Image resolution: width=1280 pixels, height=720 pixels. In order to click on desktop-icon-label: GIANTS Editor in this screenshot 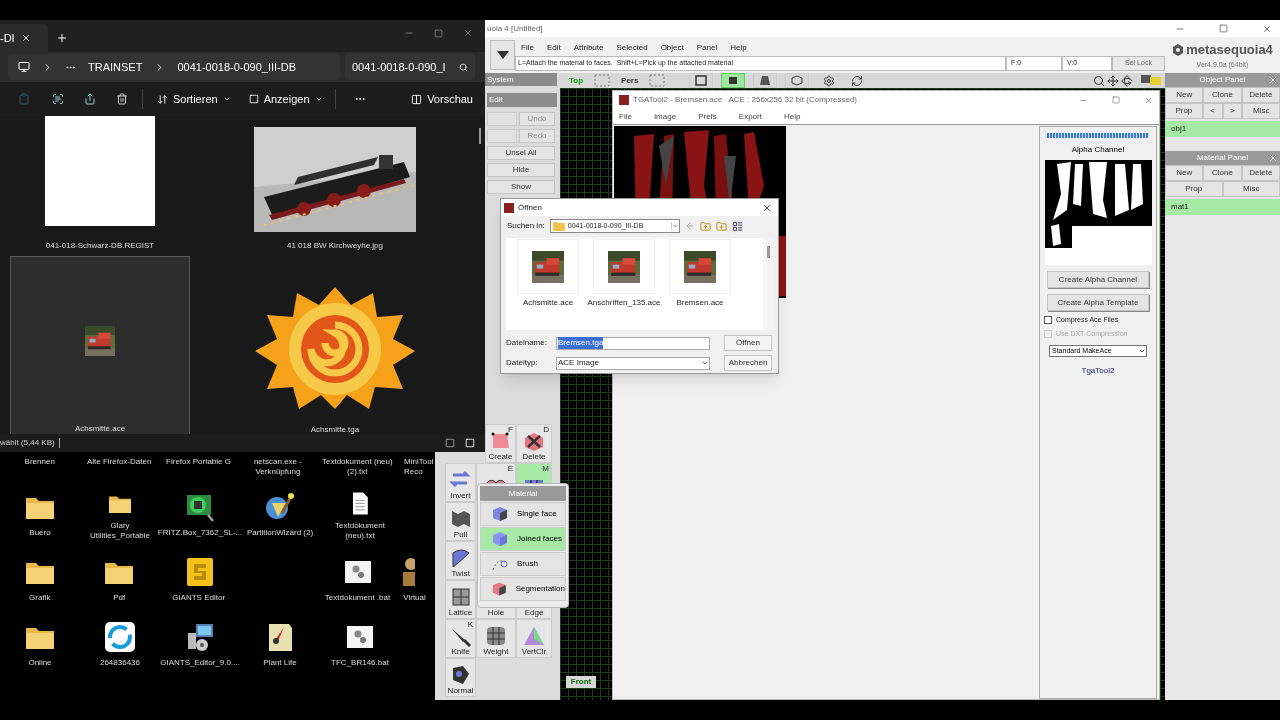, I will do `click(199, 598)`.